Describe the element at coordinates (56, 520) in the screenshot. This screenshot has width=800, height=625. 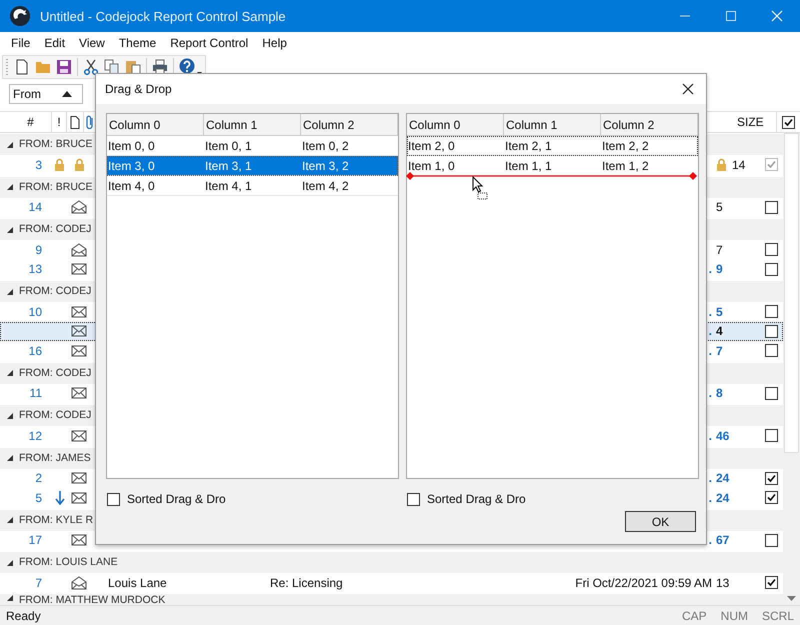
I see `group-label: FROM: KYLE R` at that location.